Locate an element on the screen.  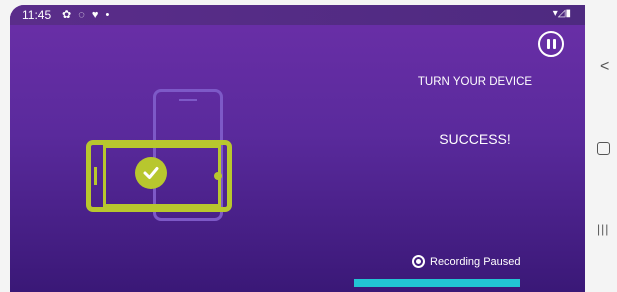
status-bar: 11:45 ✿ ◌ ♥ • ▾◿▮ is located at coordinates (297, 15).